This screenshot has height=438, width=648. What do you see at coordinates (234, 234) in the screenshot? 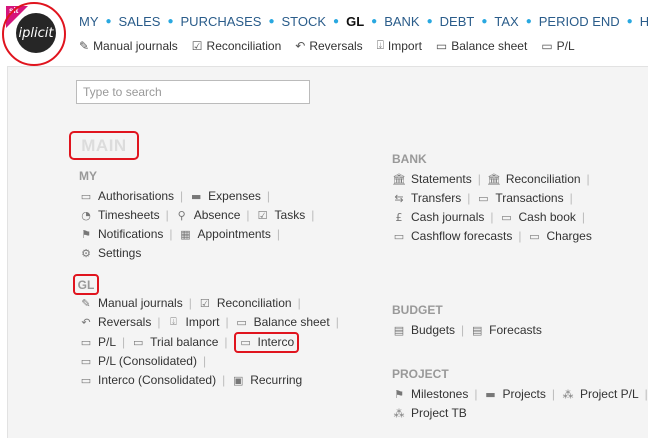
I see `link-label: Appointments` at bounding box center [234, 234].